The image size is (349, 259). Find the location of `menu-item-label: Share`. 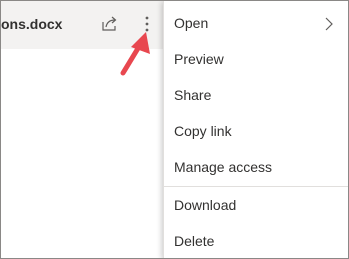

menu-item-label: Share is located at coordinates (193, 95).